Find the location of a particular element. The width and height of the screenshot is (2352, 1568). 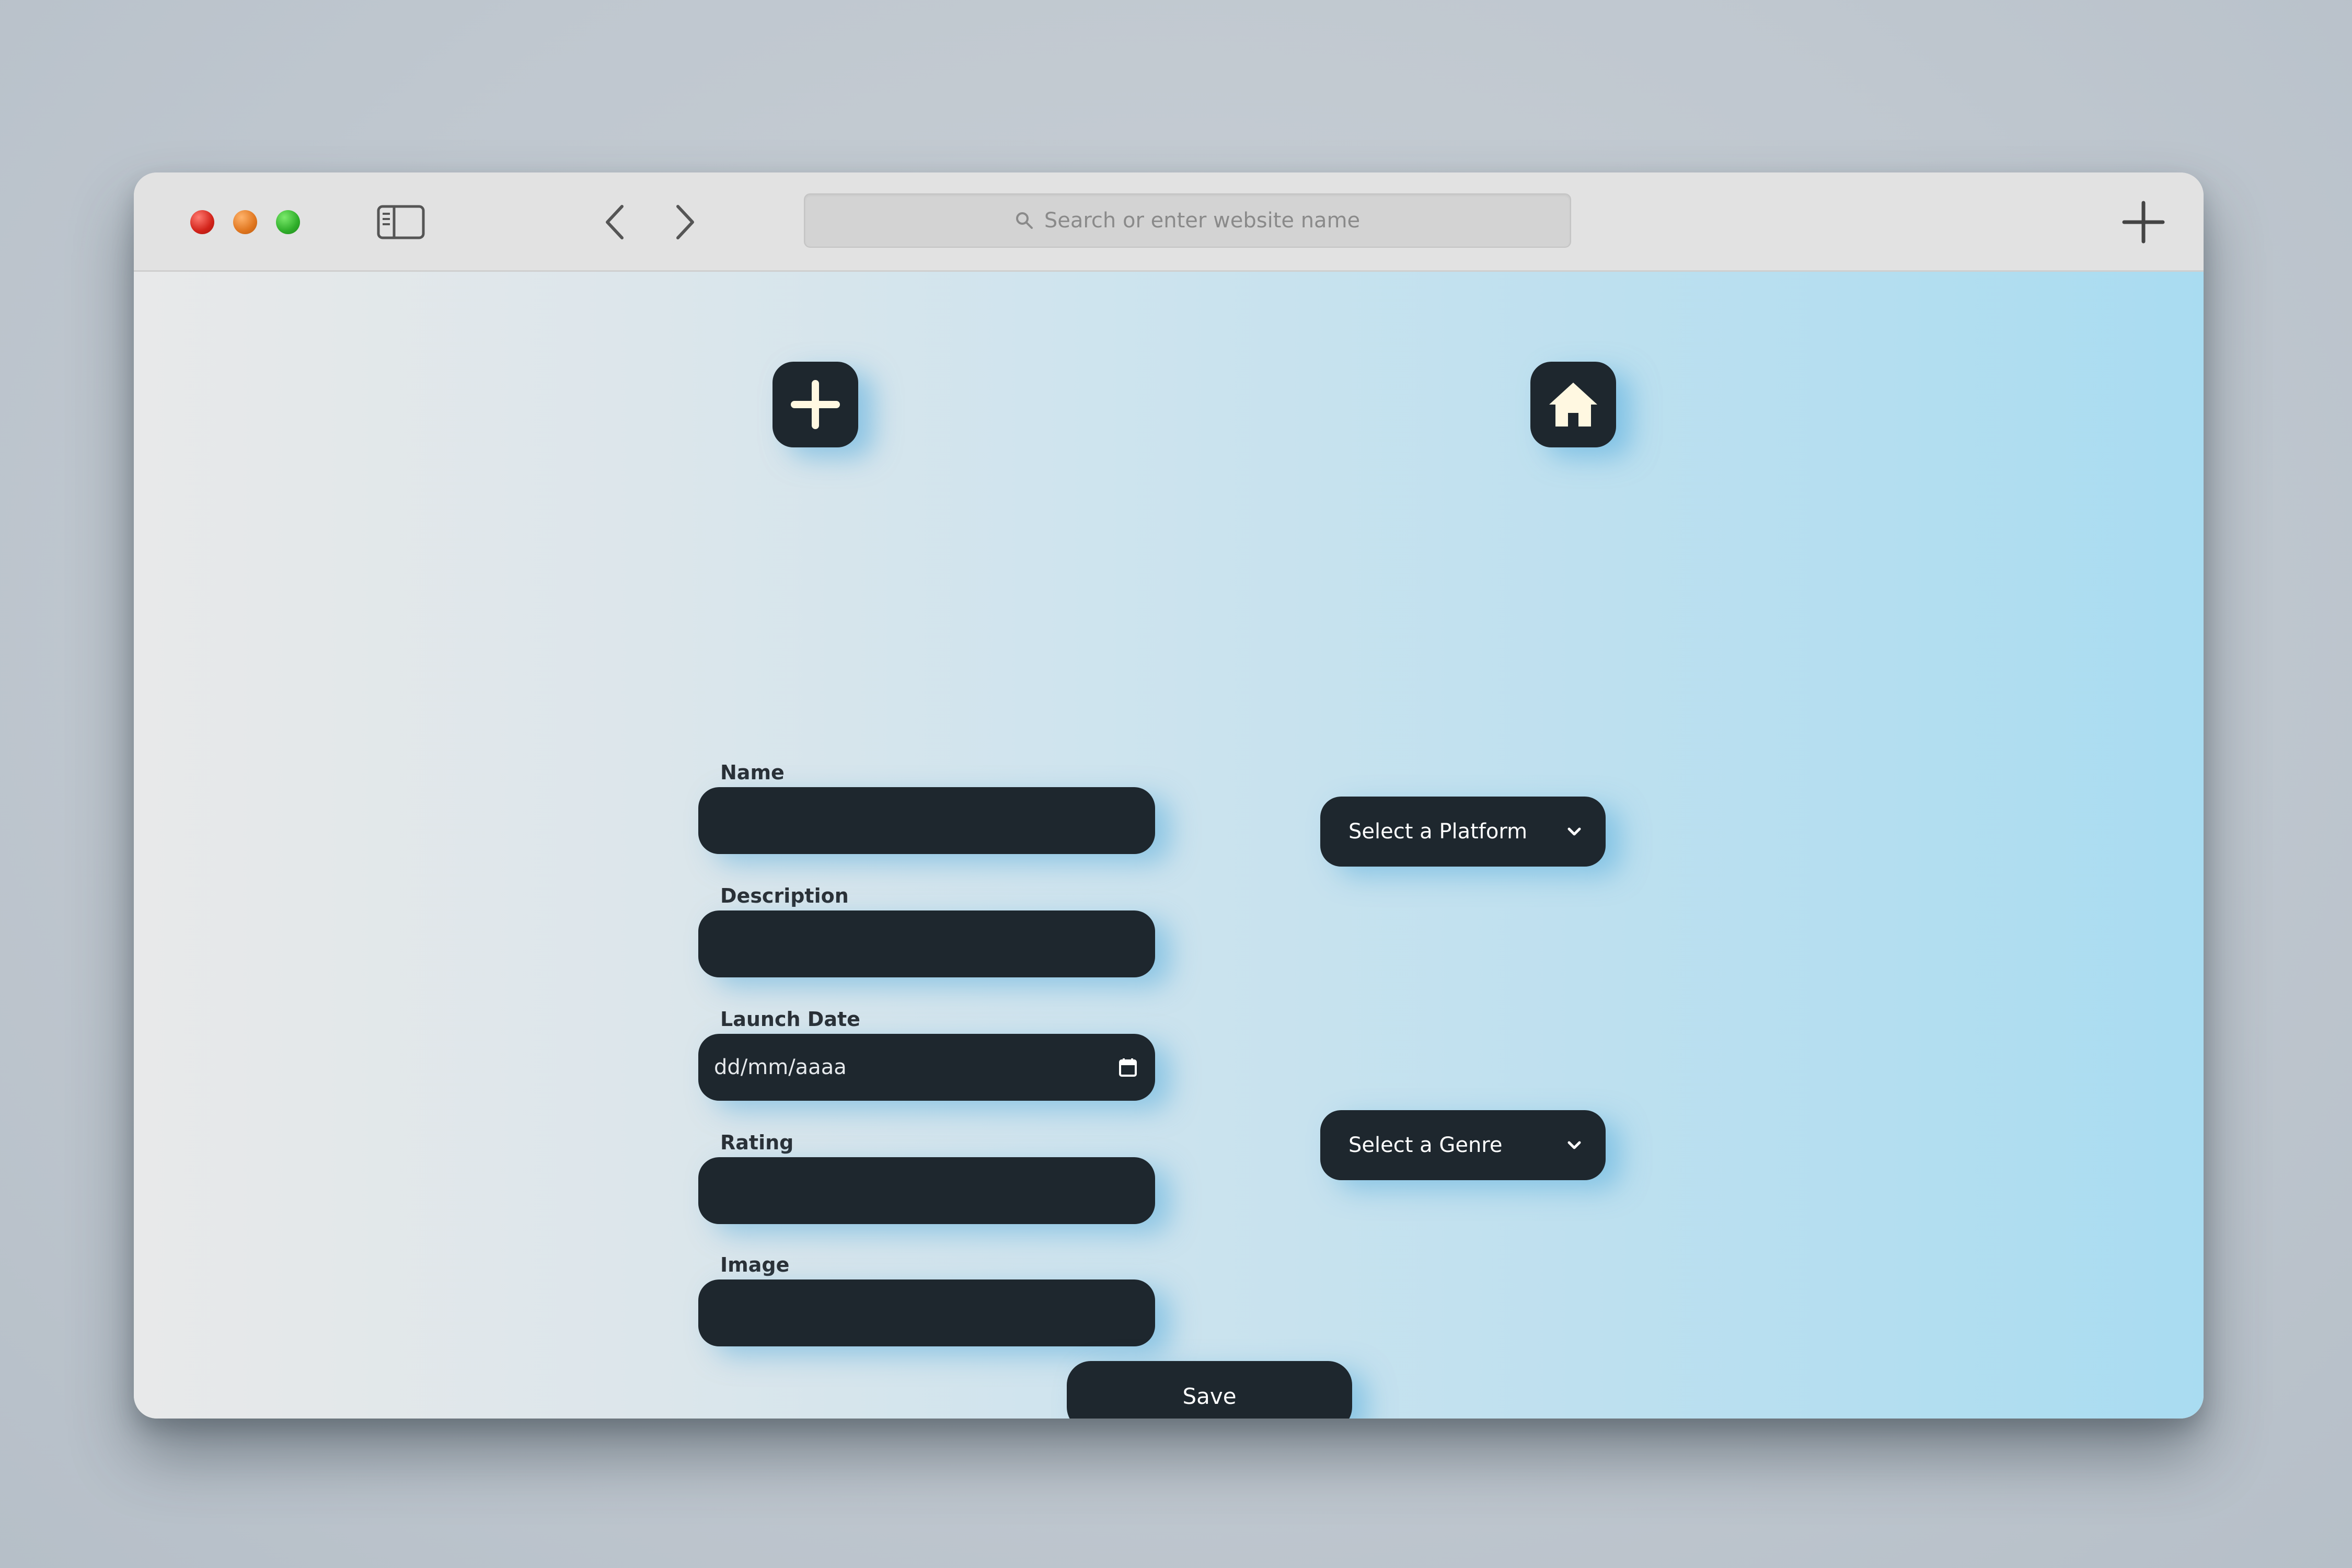

genre-select-label: Select a Genre is located at coordinates (1425, 1145).